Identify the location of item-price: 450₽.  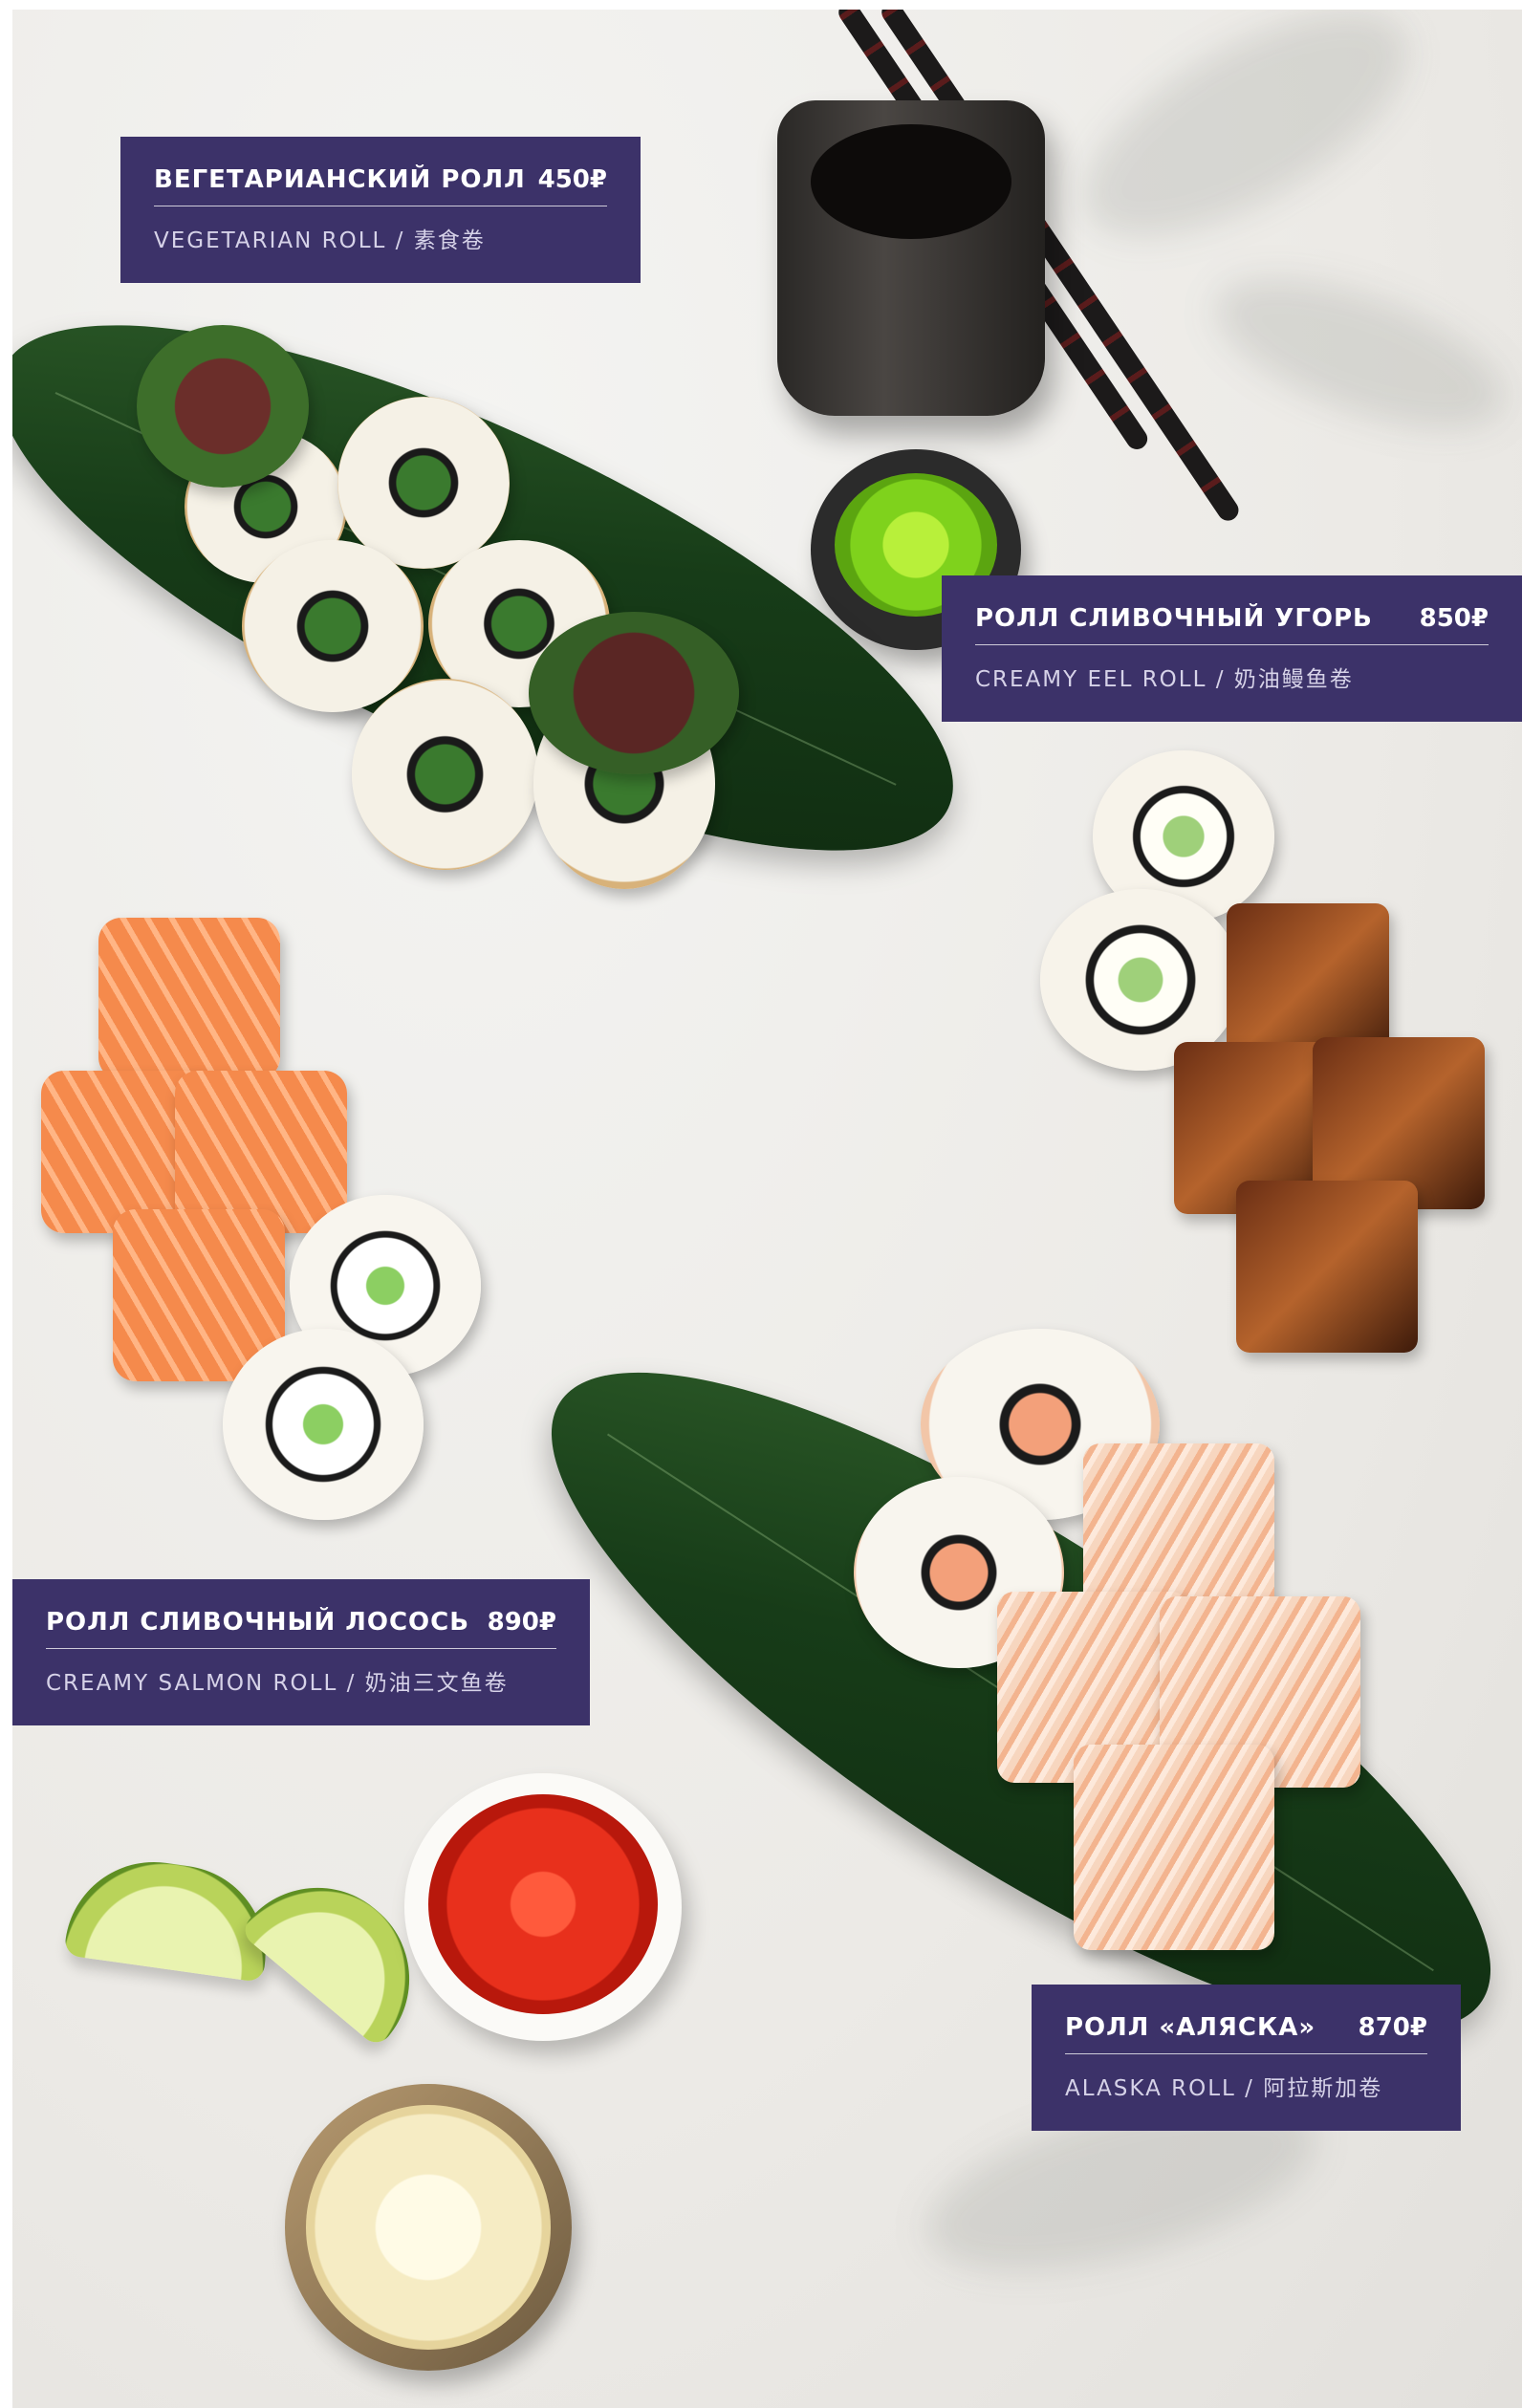
(572, 179).